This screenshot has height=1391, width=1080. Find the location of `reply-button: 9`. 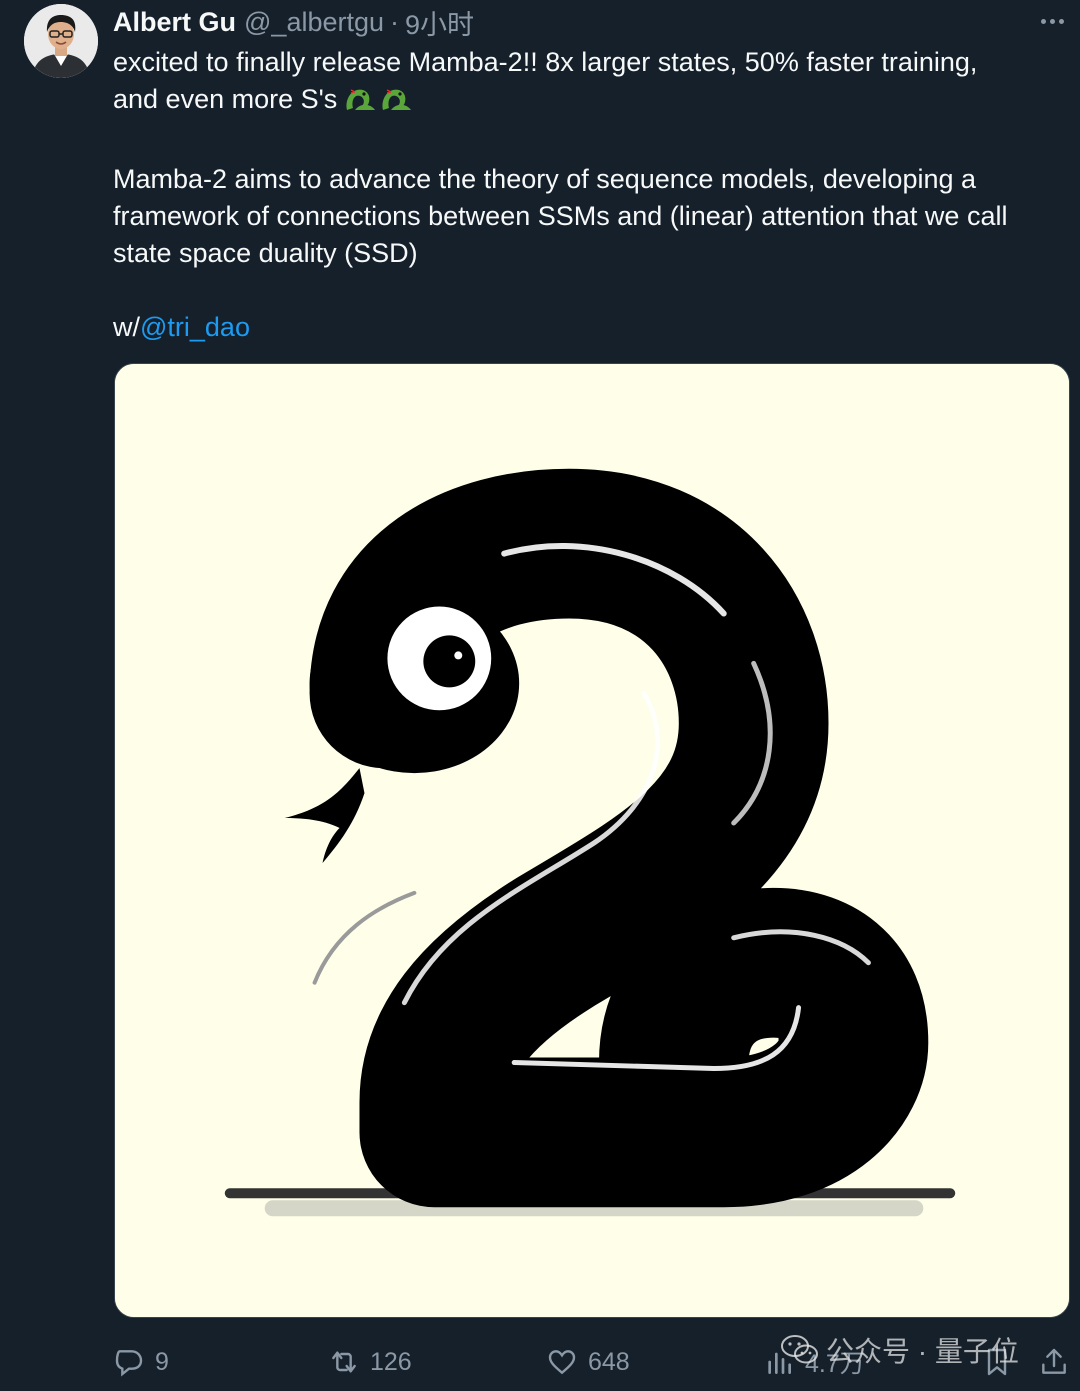

reply-button: 9 is located at coordinates (141, 1362).